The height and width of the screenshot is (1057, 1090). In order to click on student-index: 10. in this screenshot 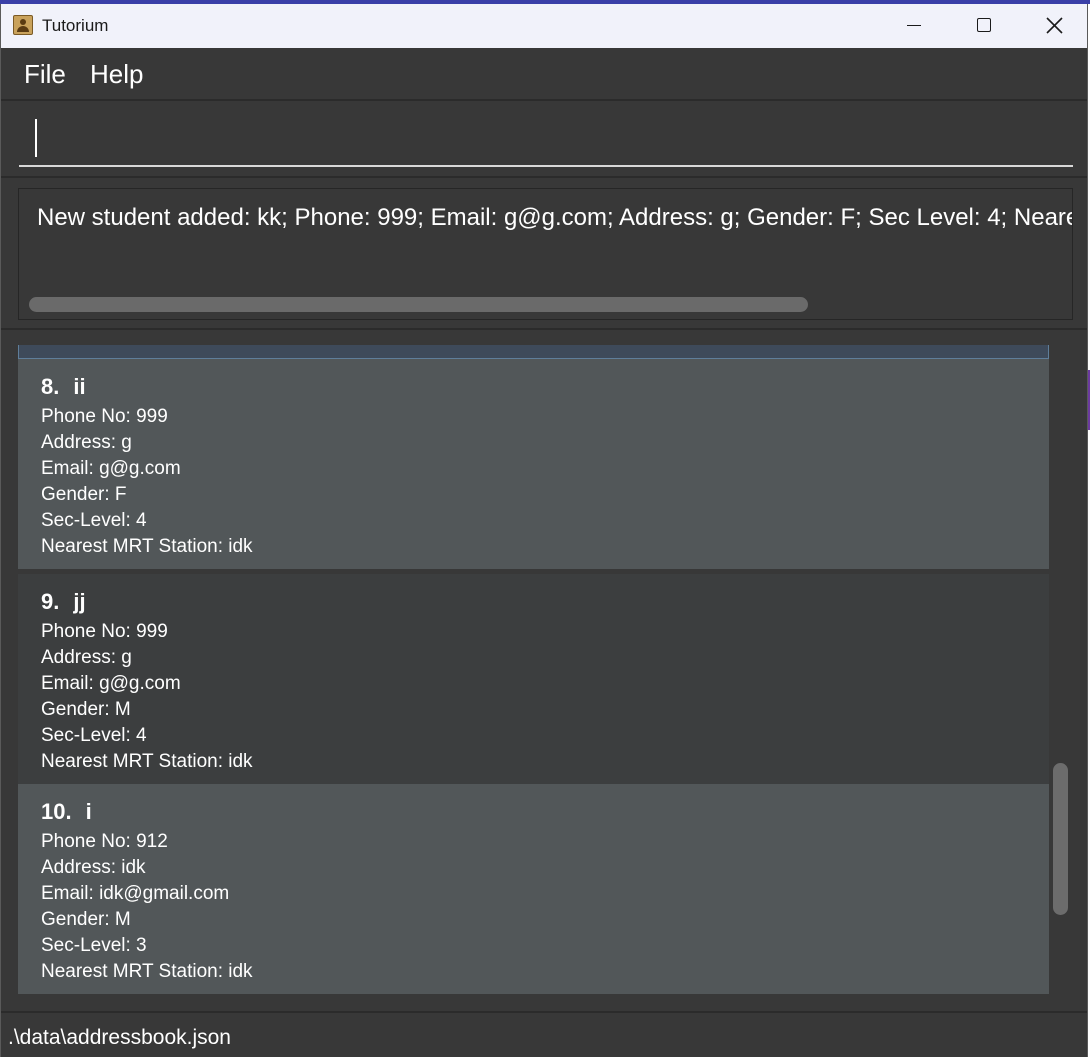, I will do `click(56, 811)`.